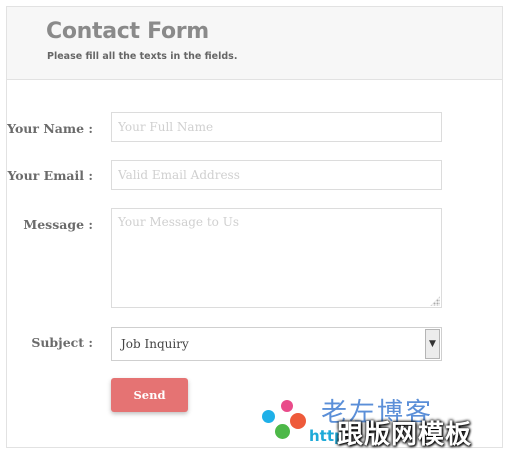 This screenshot has height=454, width=509. What do you see at coordinates (149, 395) in the screenshot?
I see `send-button: Send` at bounding box center [149, 395].